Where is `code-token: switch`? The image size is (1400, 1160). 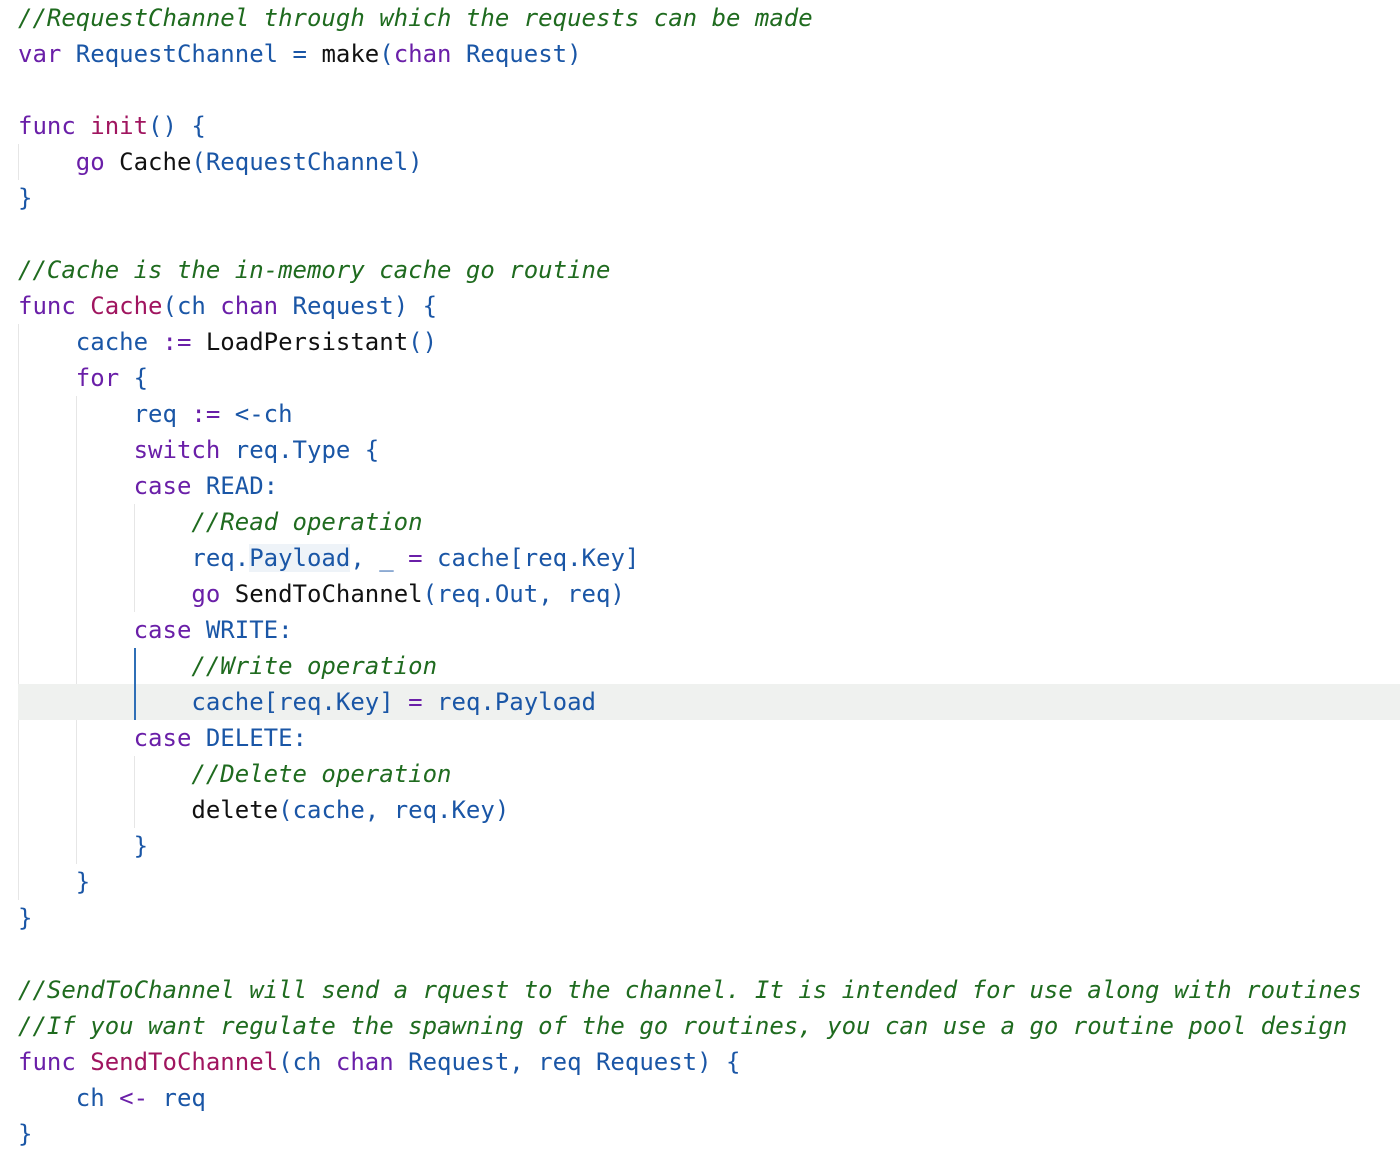
code-token: switch is located at coordinates (184, 450).